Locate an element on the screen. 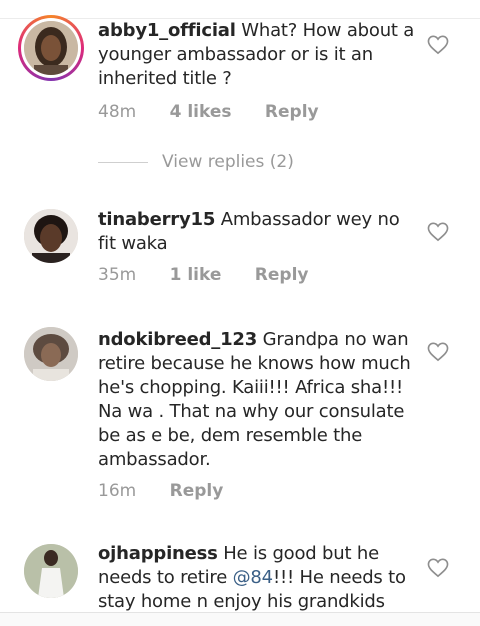  comment-meta: 16m Reply is located at coordinates (174, 491).